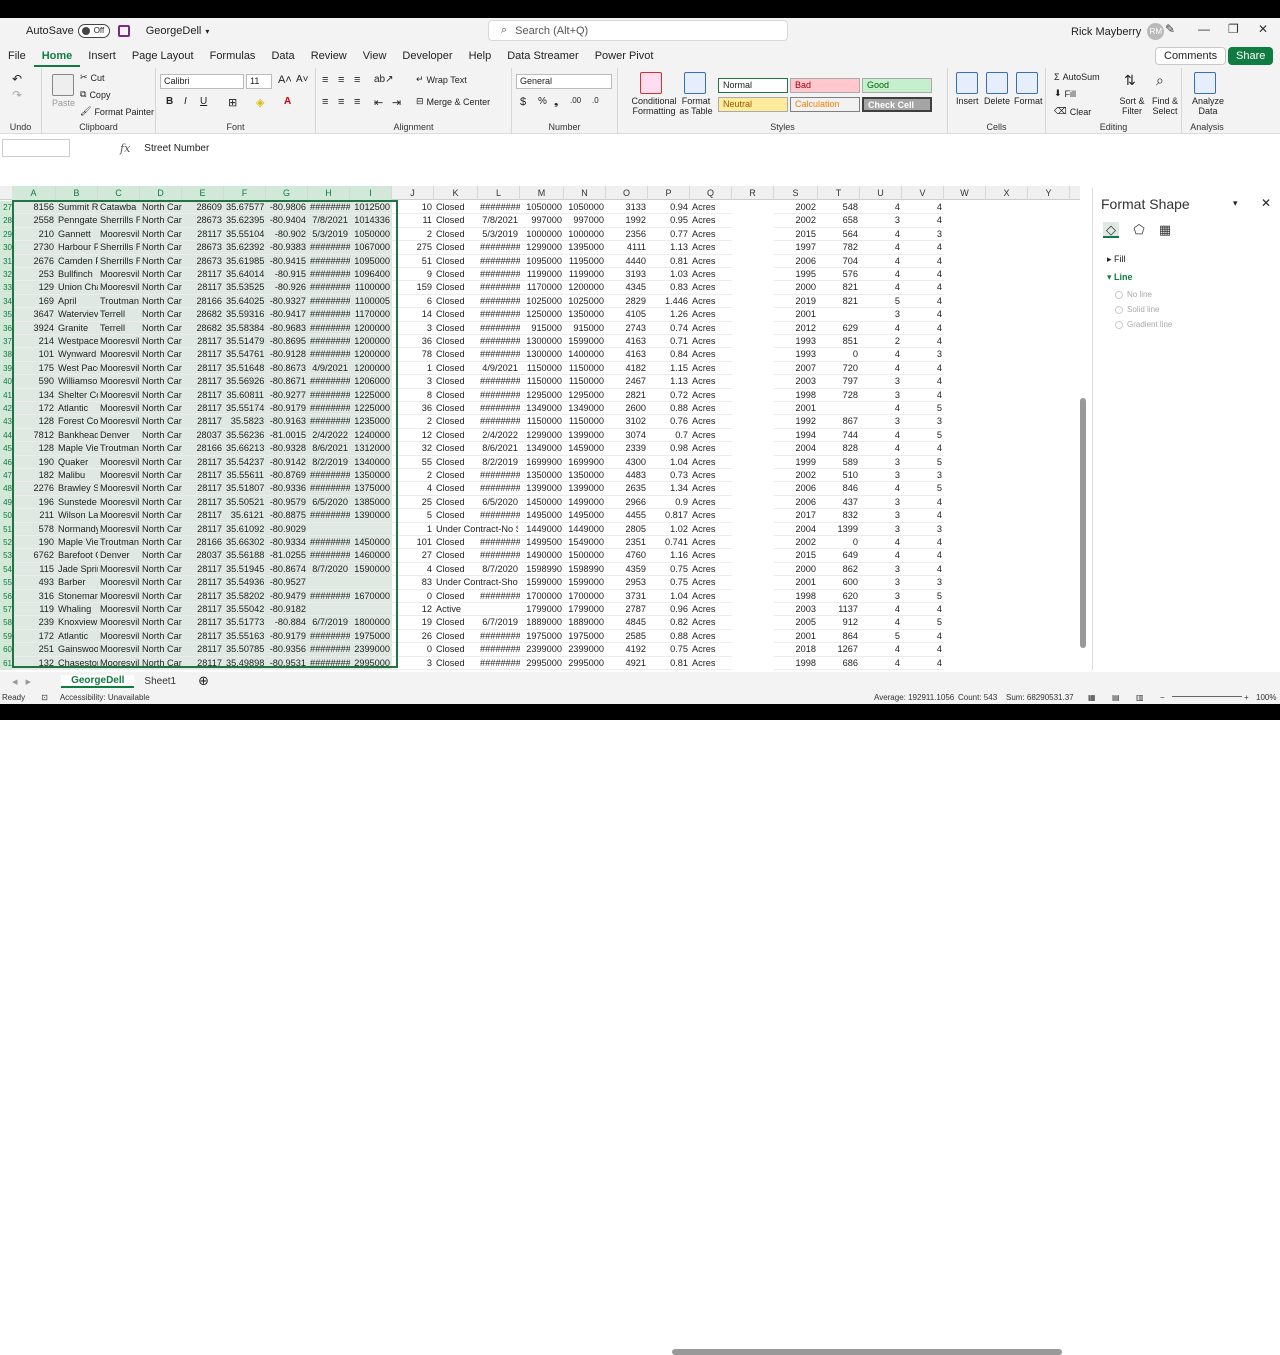 This screenshot has height=1355, width=1280. Describe the element at coordinates (6, 462) in the screenshot. I see `row-header: 46` at that location.